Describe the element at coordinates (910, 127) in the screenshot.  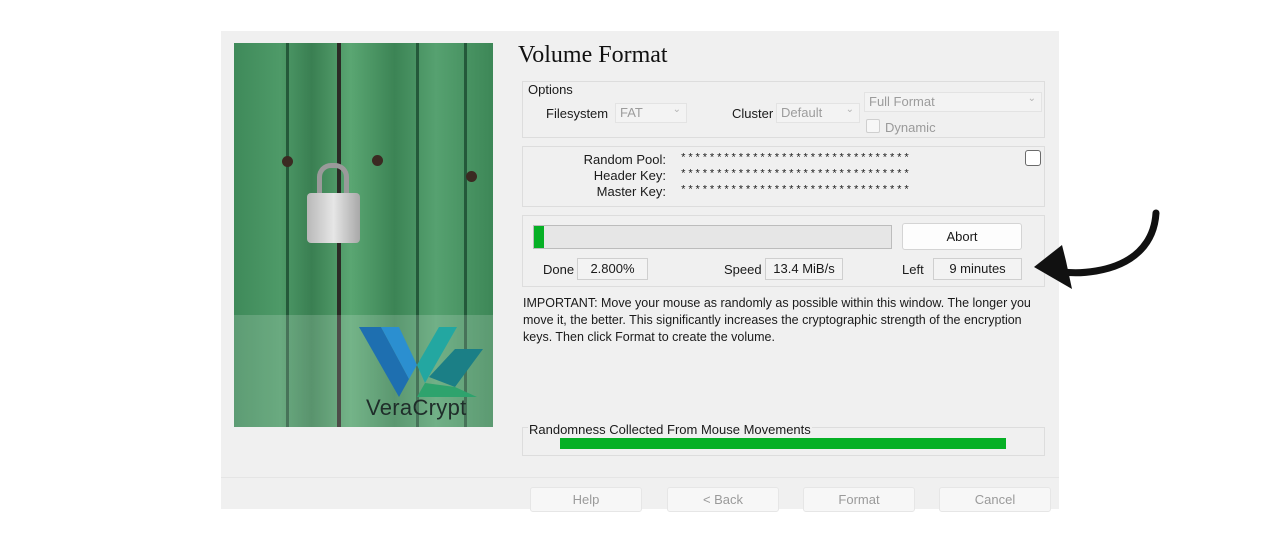
I see `dynamic-label: Dynamic` at that location.